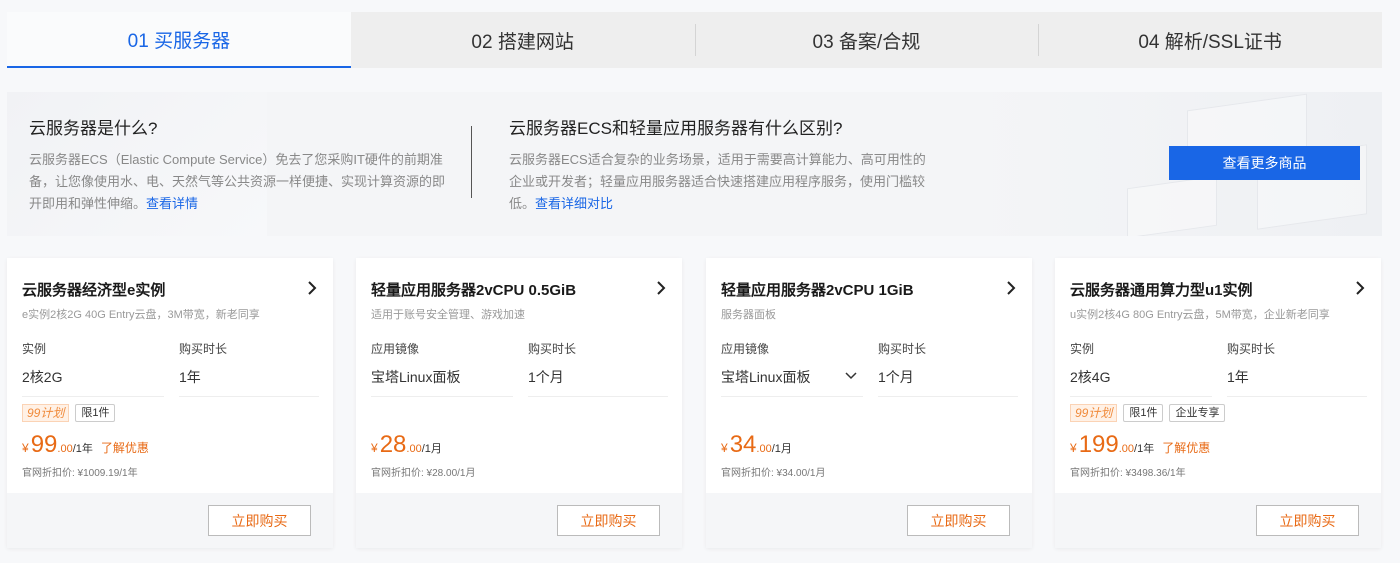 Image resolution: width=1400 pixels, height=563 pixels. I want to click on price: ¥ 28 .00 /1月, so click(406, 445).